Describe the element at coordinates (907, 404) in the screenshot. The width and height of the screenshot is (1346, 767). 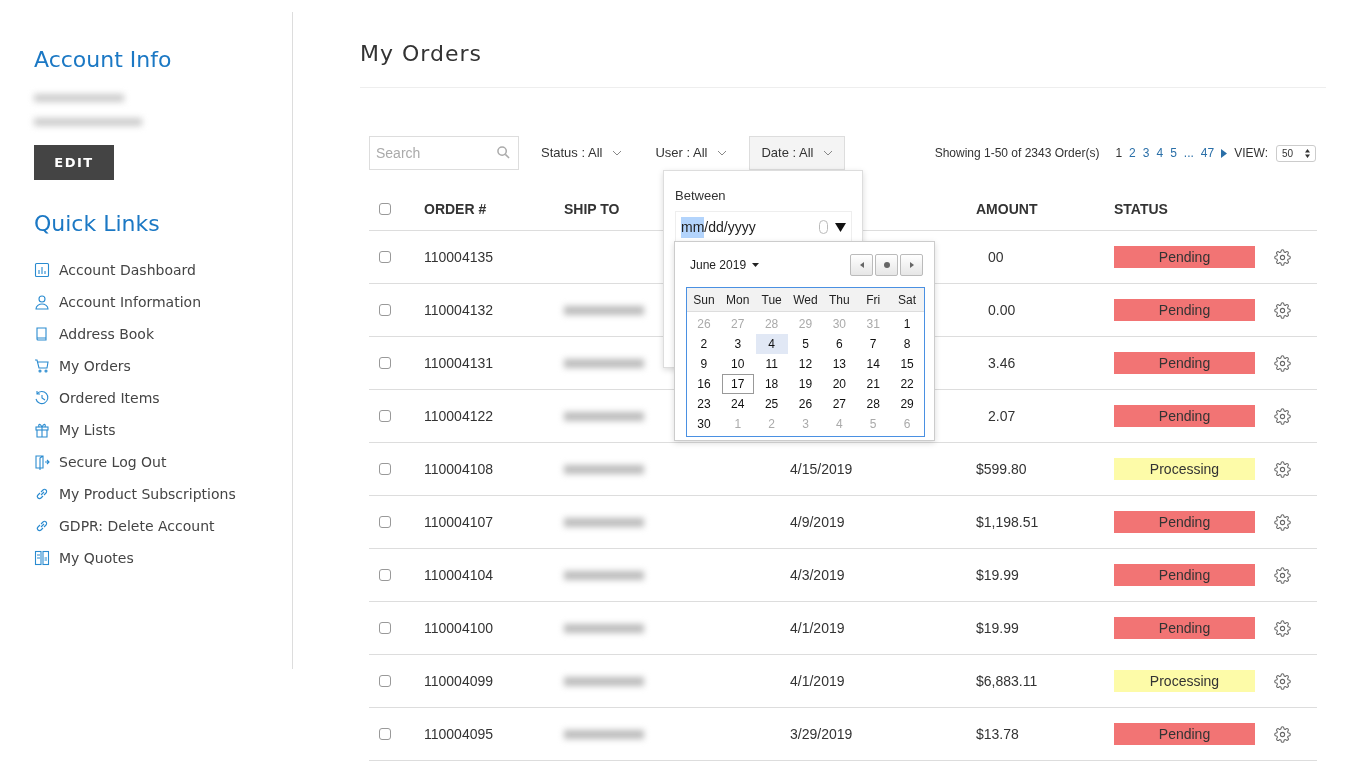
I see `calendar-day: 29` at that location.